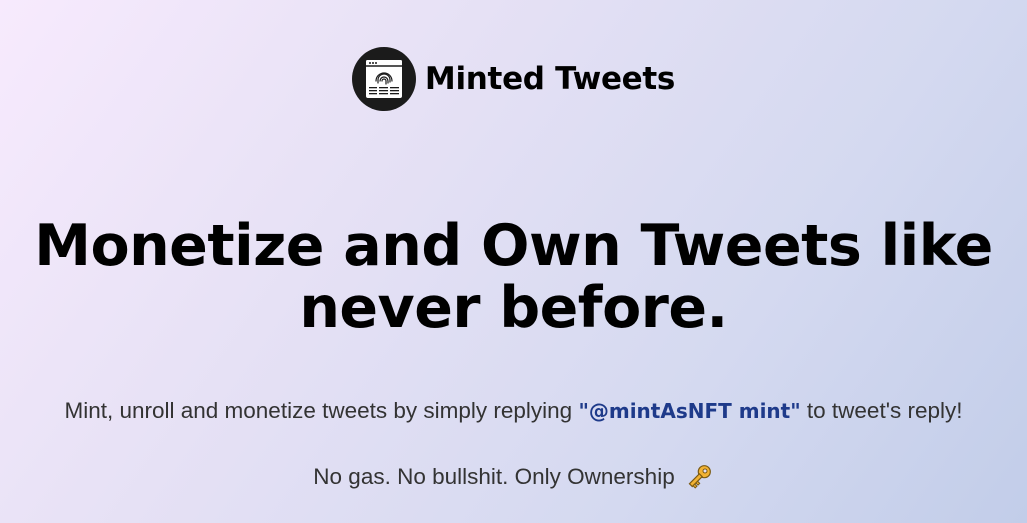 Image resolution: width=1027 pixels, height=523 pixels. What do you see at coordinates (881, 410) in the screenshot?
I see `subtitle-text-after: to tweet's reply!` at bounding box center [881, 410].